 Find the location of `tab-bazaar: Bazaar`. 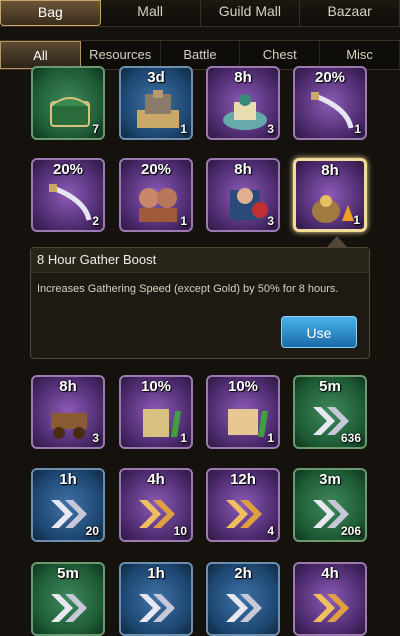

tab-bazaar: Bazaar is located at coordinates (350, 13).